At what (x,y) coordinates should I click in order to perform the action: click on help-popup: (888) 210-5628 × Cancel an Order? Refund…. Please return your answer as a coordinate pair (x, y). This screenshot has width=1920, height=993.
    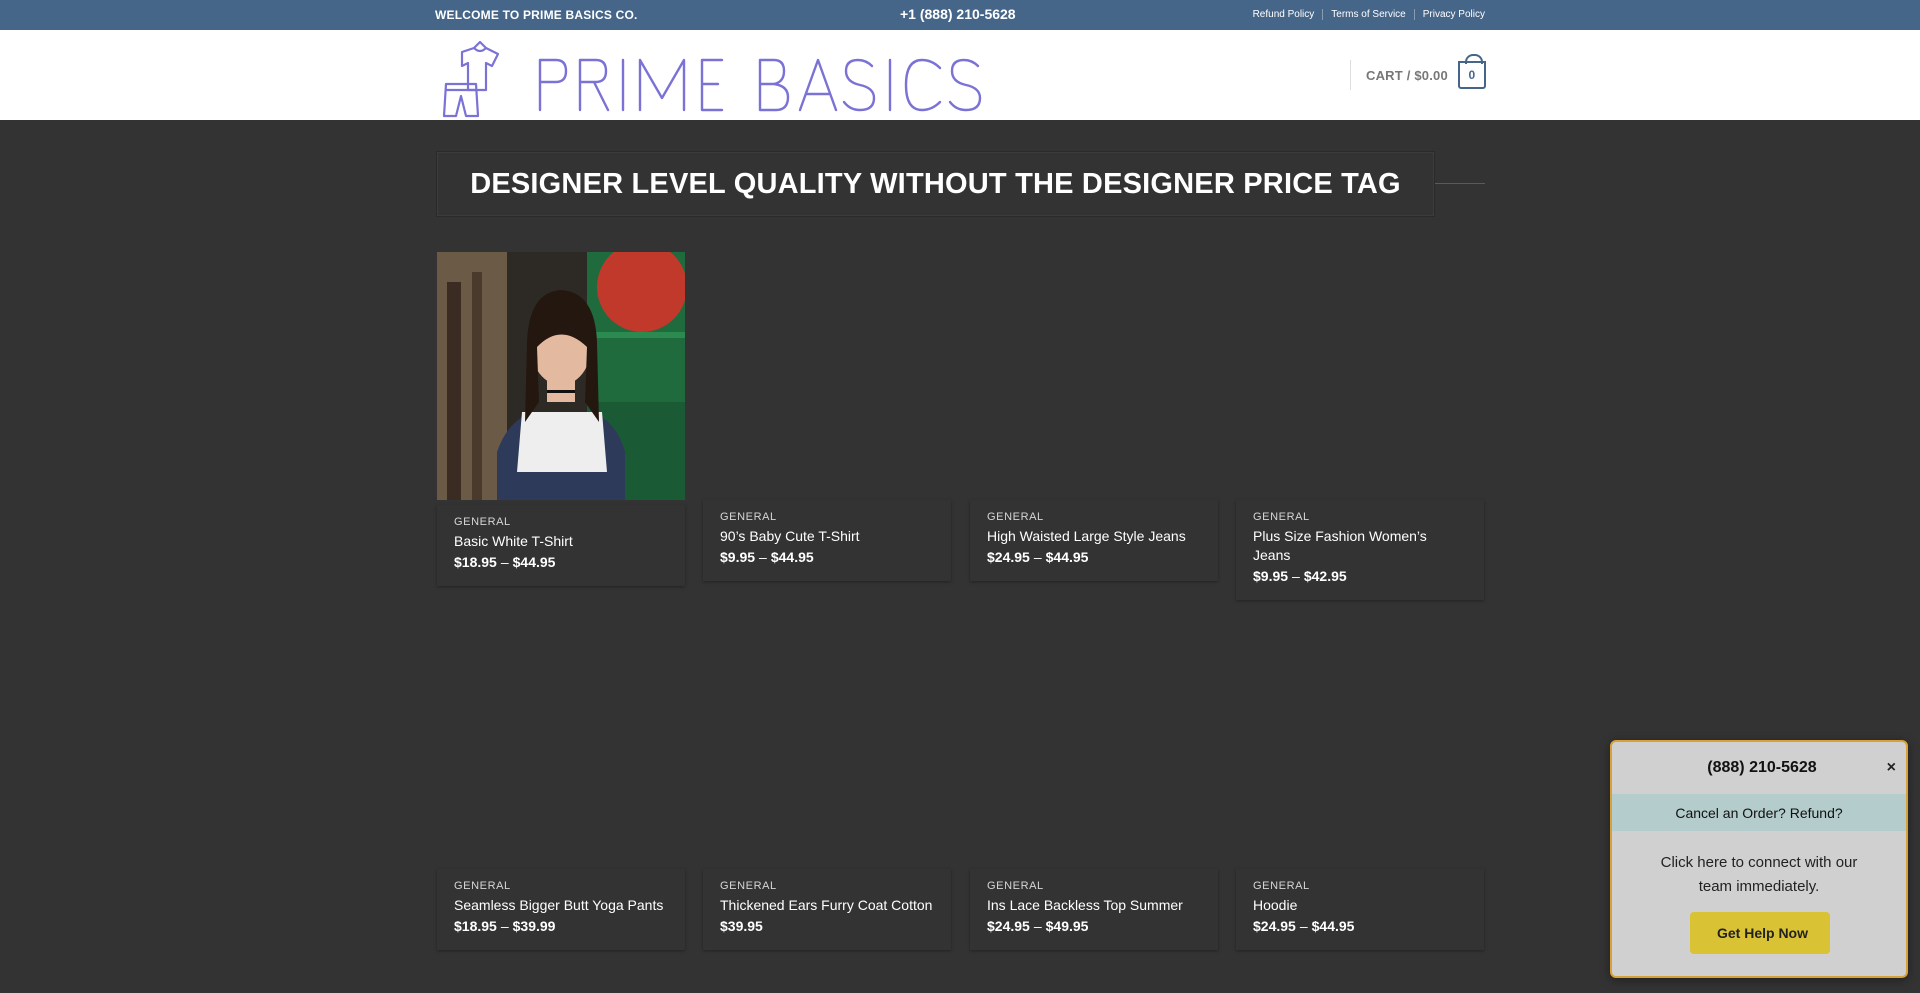
    Looking at the image, I should click on (1759, 859).